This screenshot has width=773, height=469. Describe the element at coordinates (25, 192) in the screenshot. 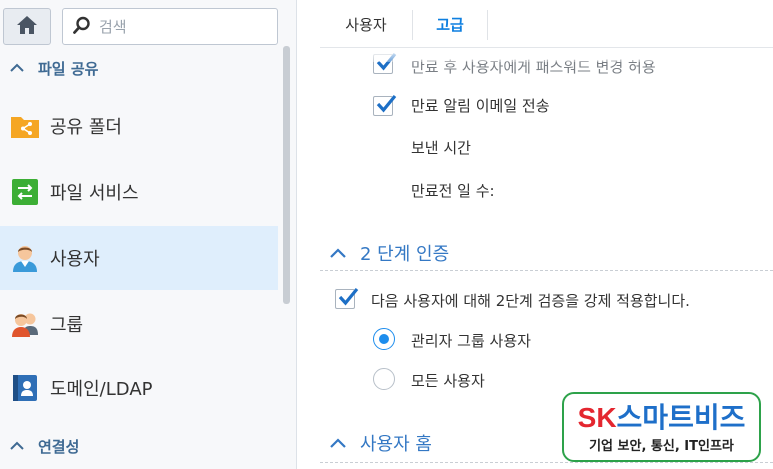

I see `file-services-icon` at that location.